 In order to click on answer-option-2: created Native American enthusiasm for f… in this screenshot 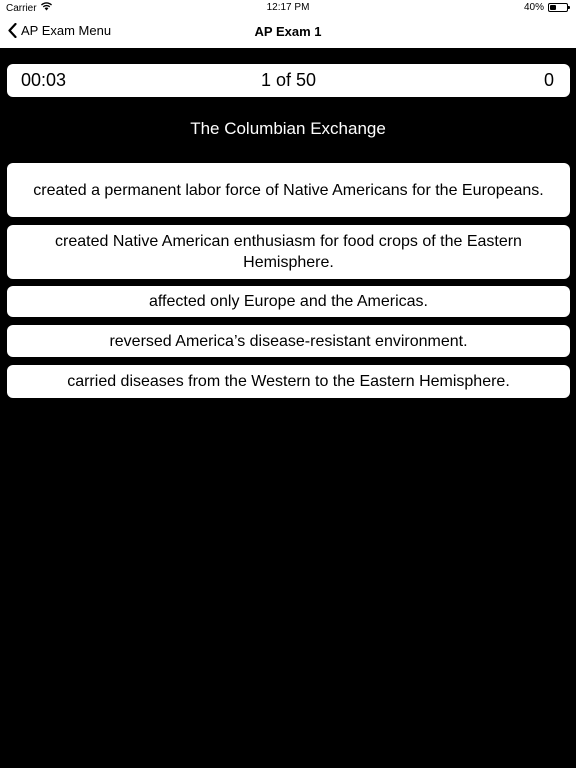, I will do `click(288, 252)`.